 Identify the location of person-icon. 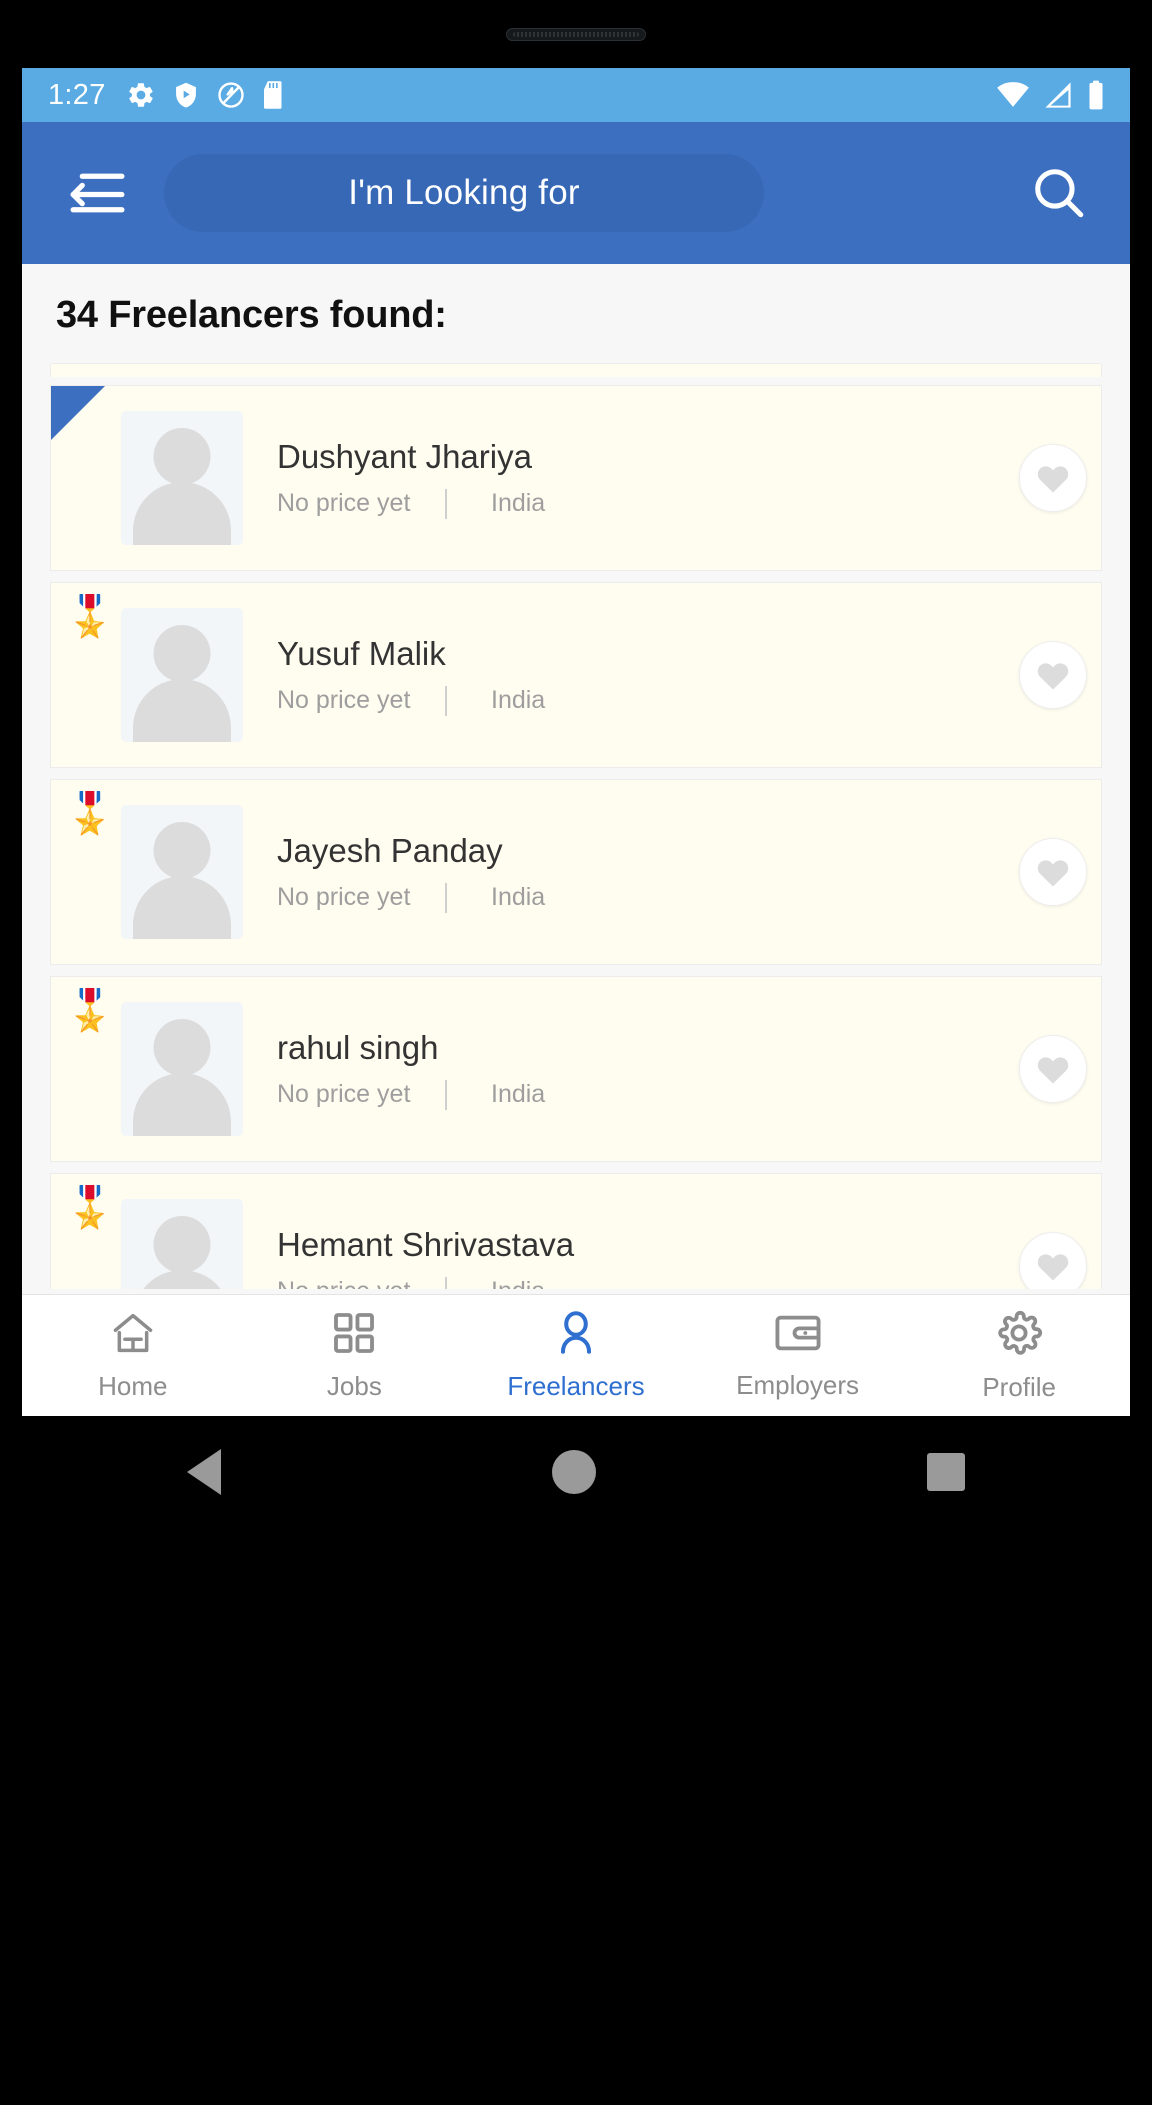
(576, 1335).